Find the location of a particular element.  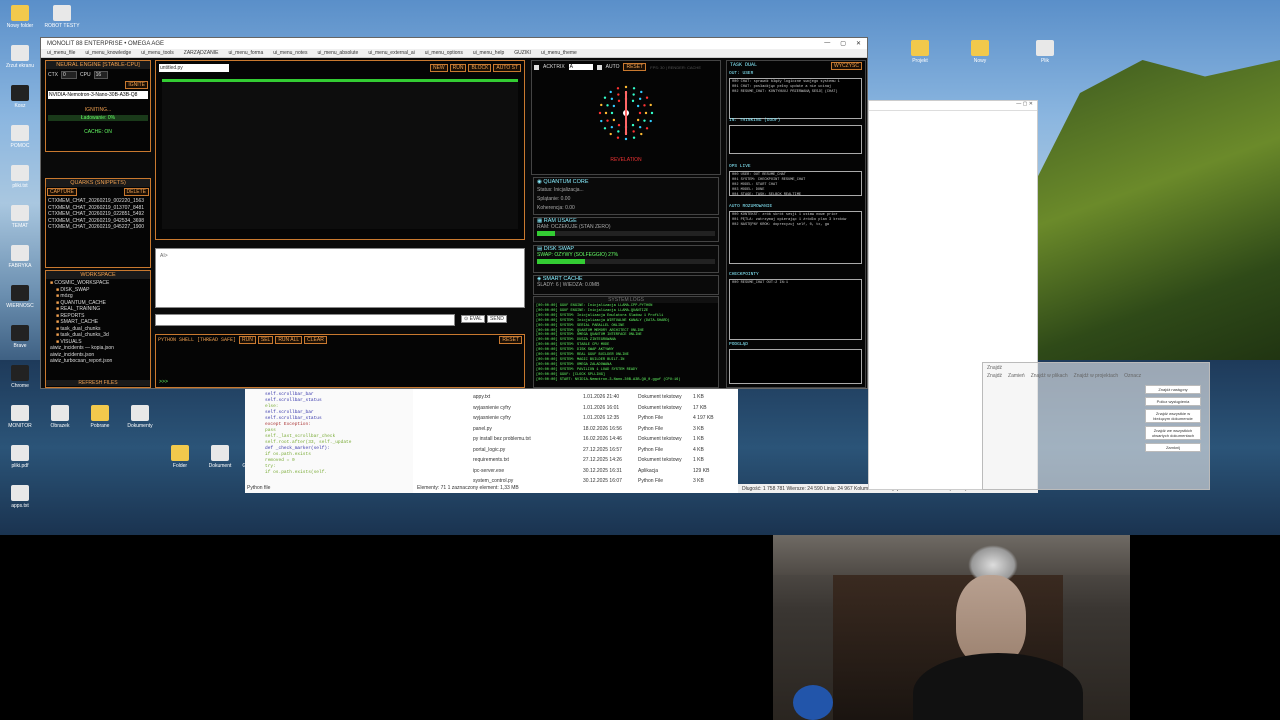

shell-prompt: >>> is located at coordinates (163, 382).